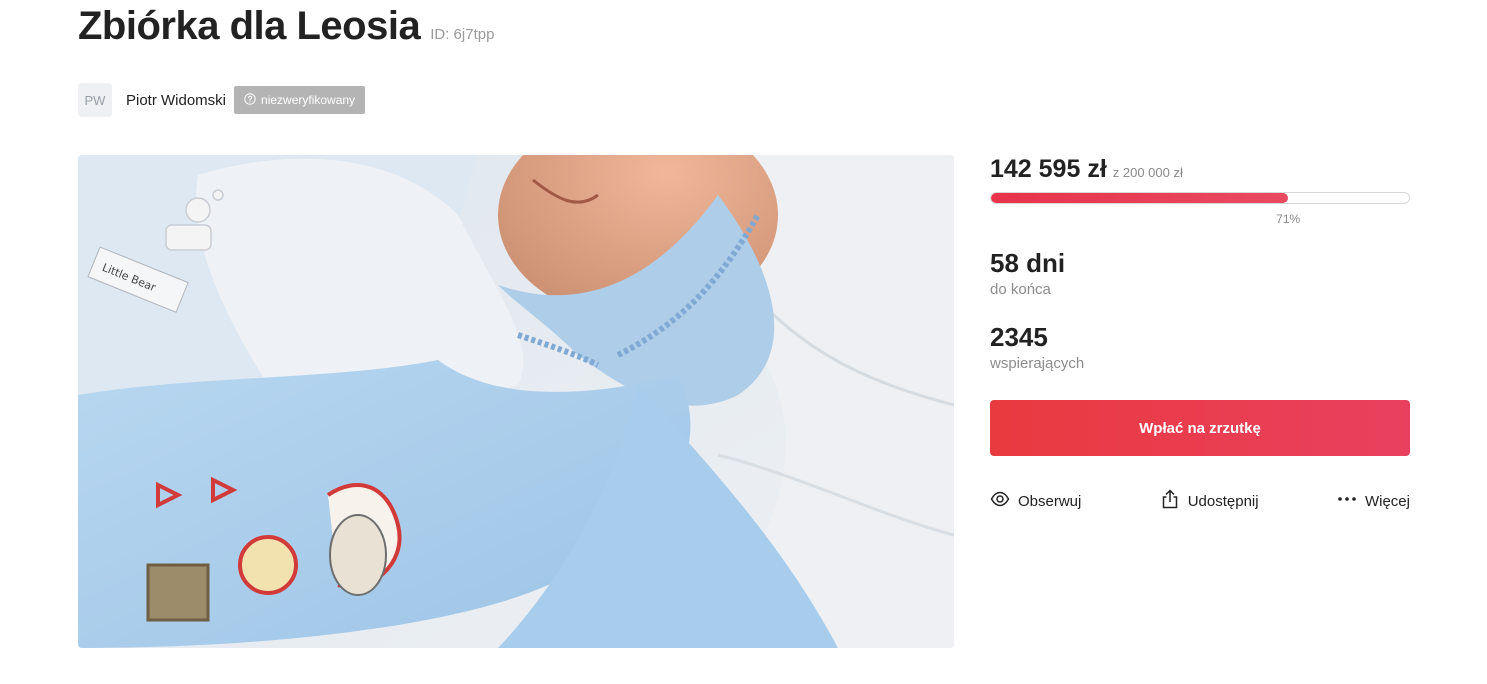  What do you see at coordinates (1028, 263) in the screenshot?
I see `days-value: 58 dni` at bounding box center [1028, 263].